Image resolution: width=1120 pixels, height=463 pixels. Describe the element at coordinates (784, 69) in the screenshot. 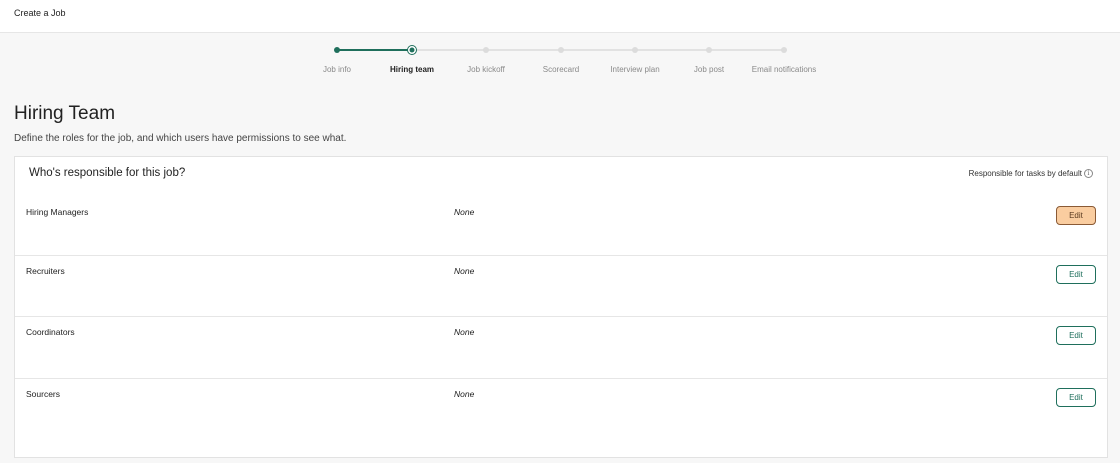

I see `step-label-email-notifications: Email notifications` at that location.